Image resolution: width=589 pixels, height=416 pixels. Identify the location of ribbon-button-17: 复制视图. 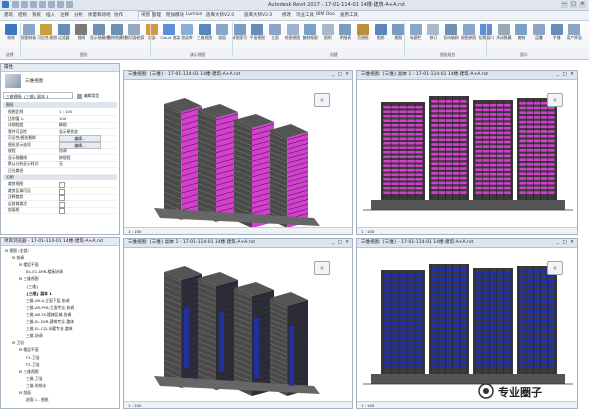
(310, 36).